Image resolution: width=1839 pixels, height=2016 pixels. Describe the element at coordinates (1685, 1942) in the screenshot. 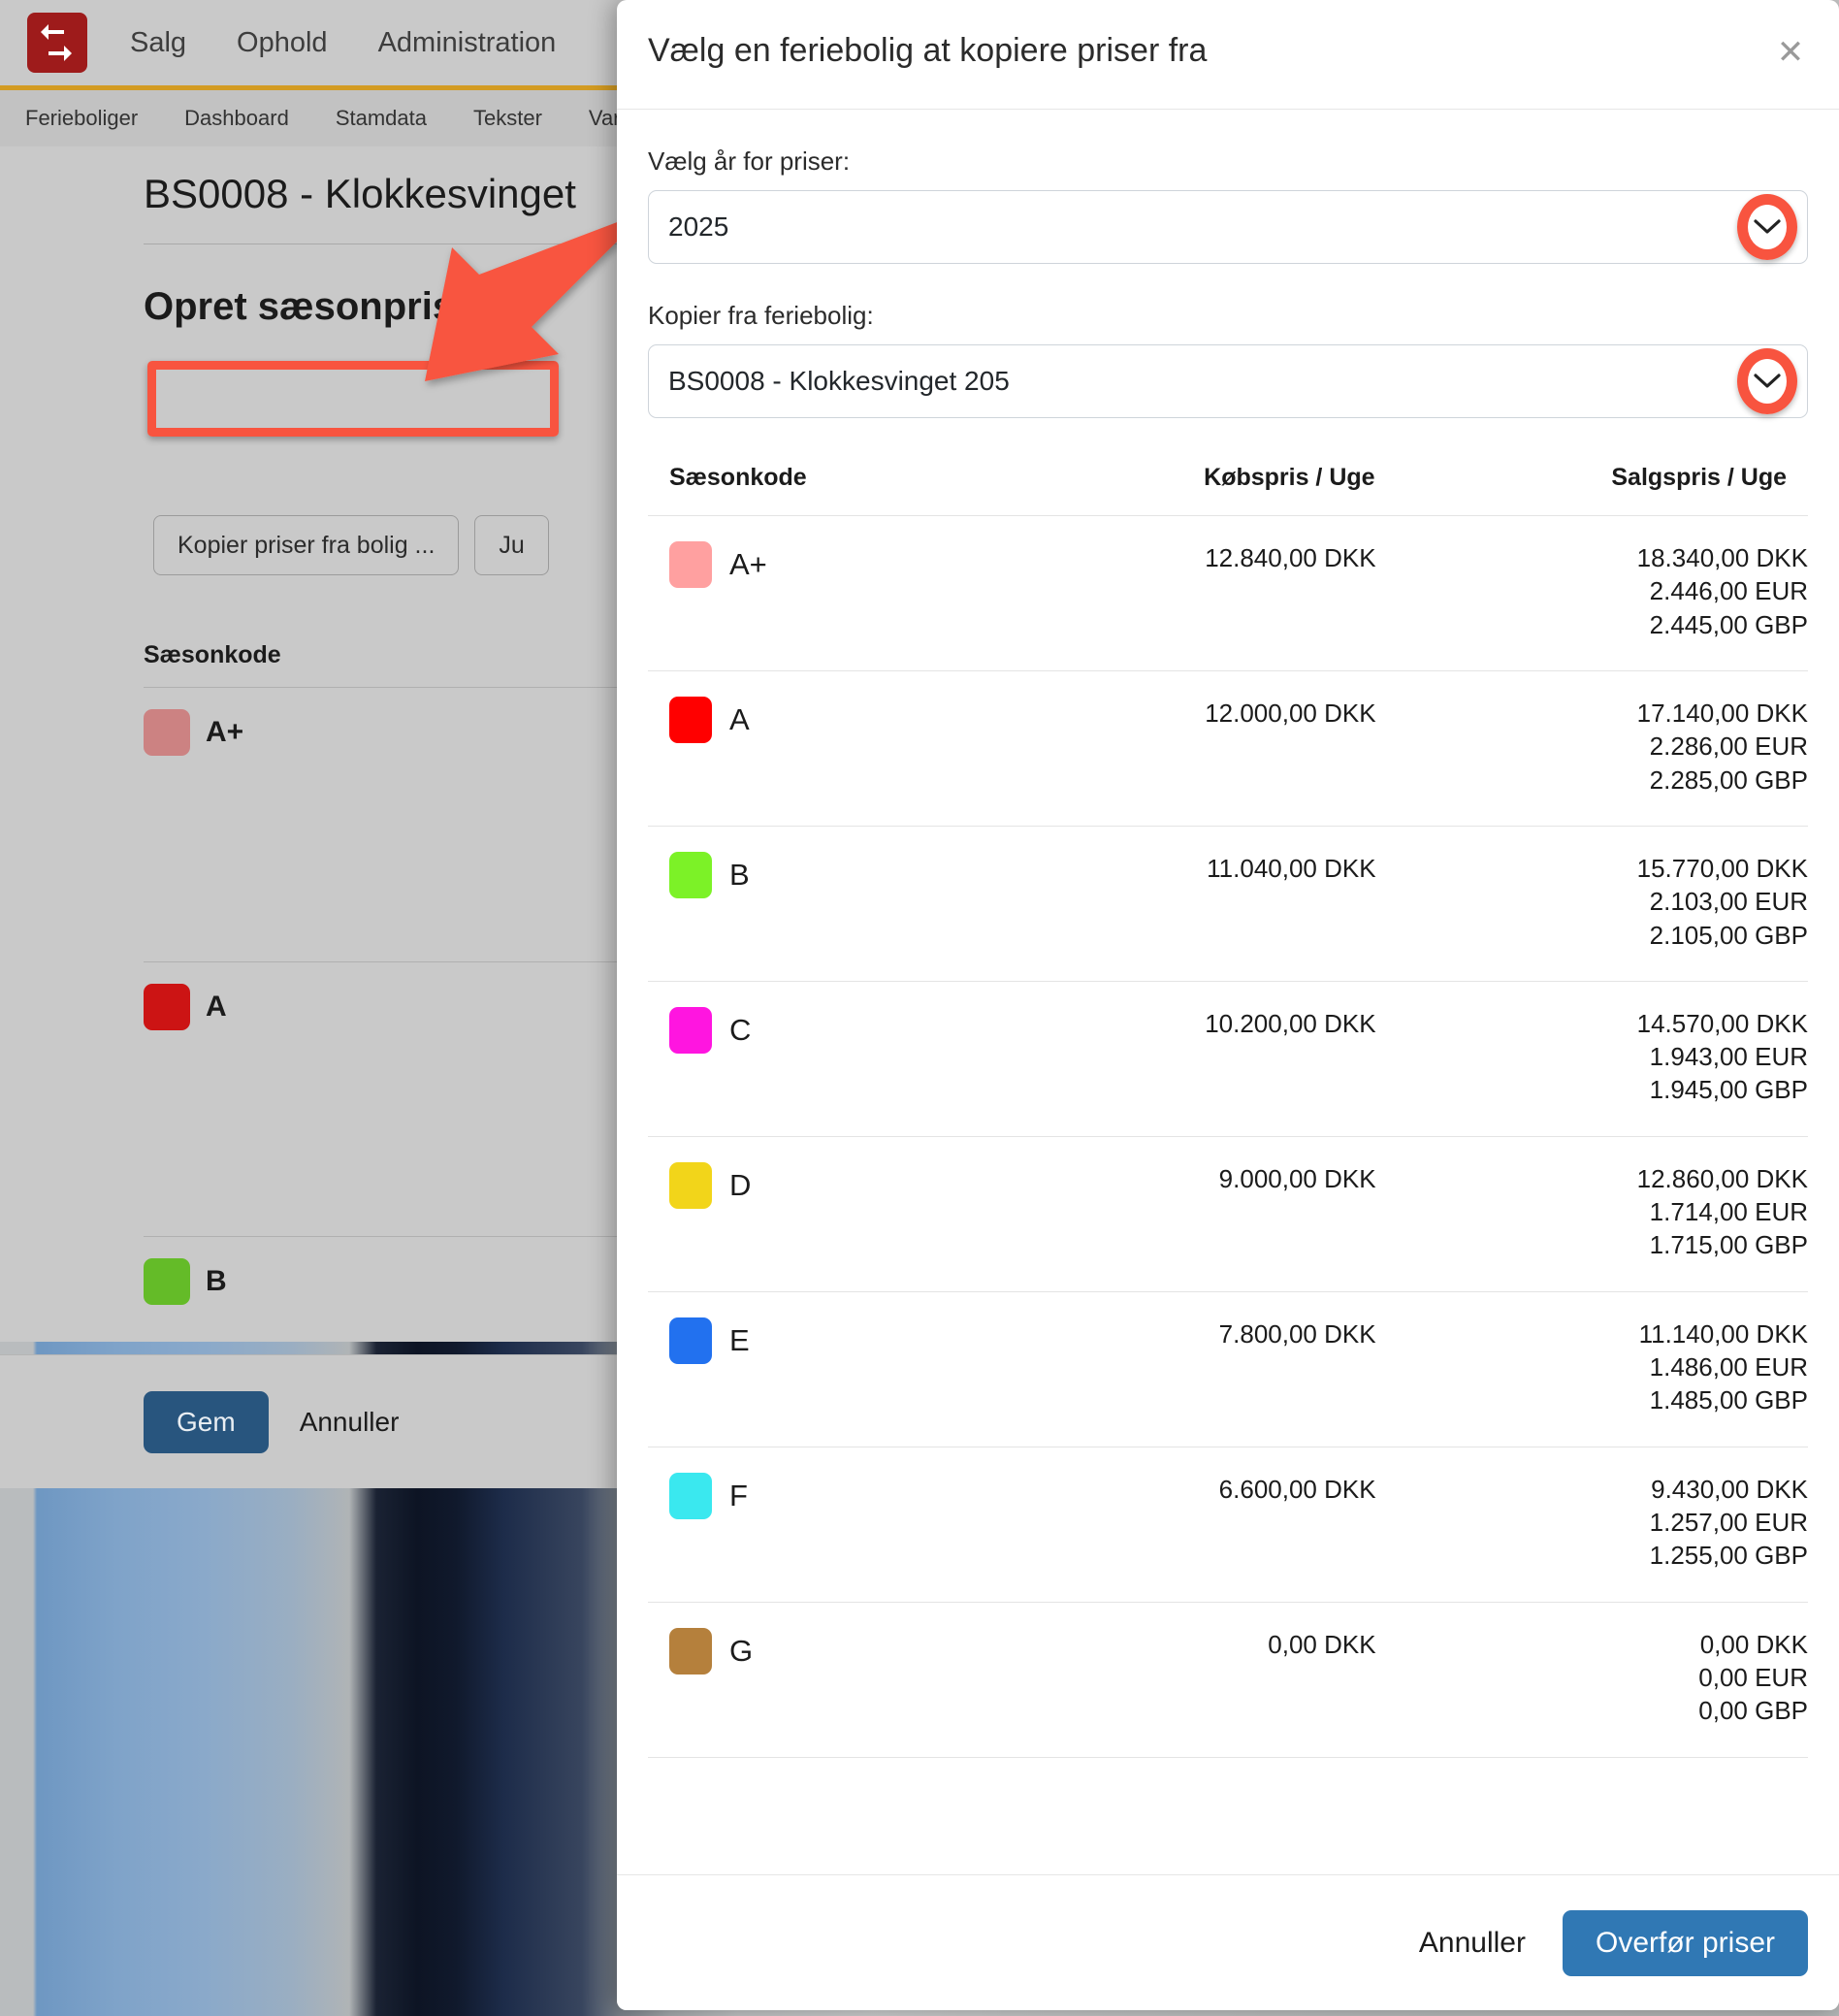

I see `transfer-prices-button: Overfør priser` at that location.